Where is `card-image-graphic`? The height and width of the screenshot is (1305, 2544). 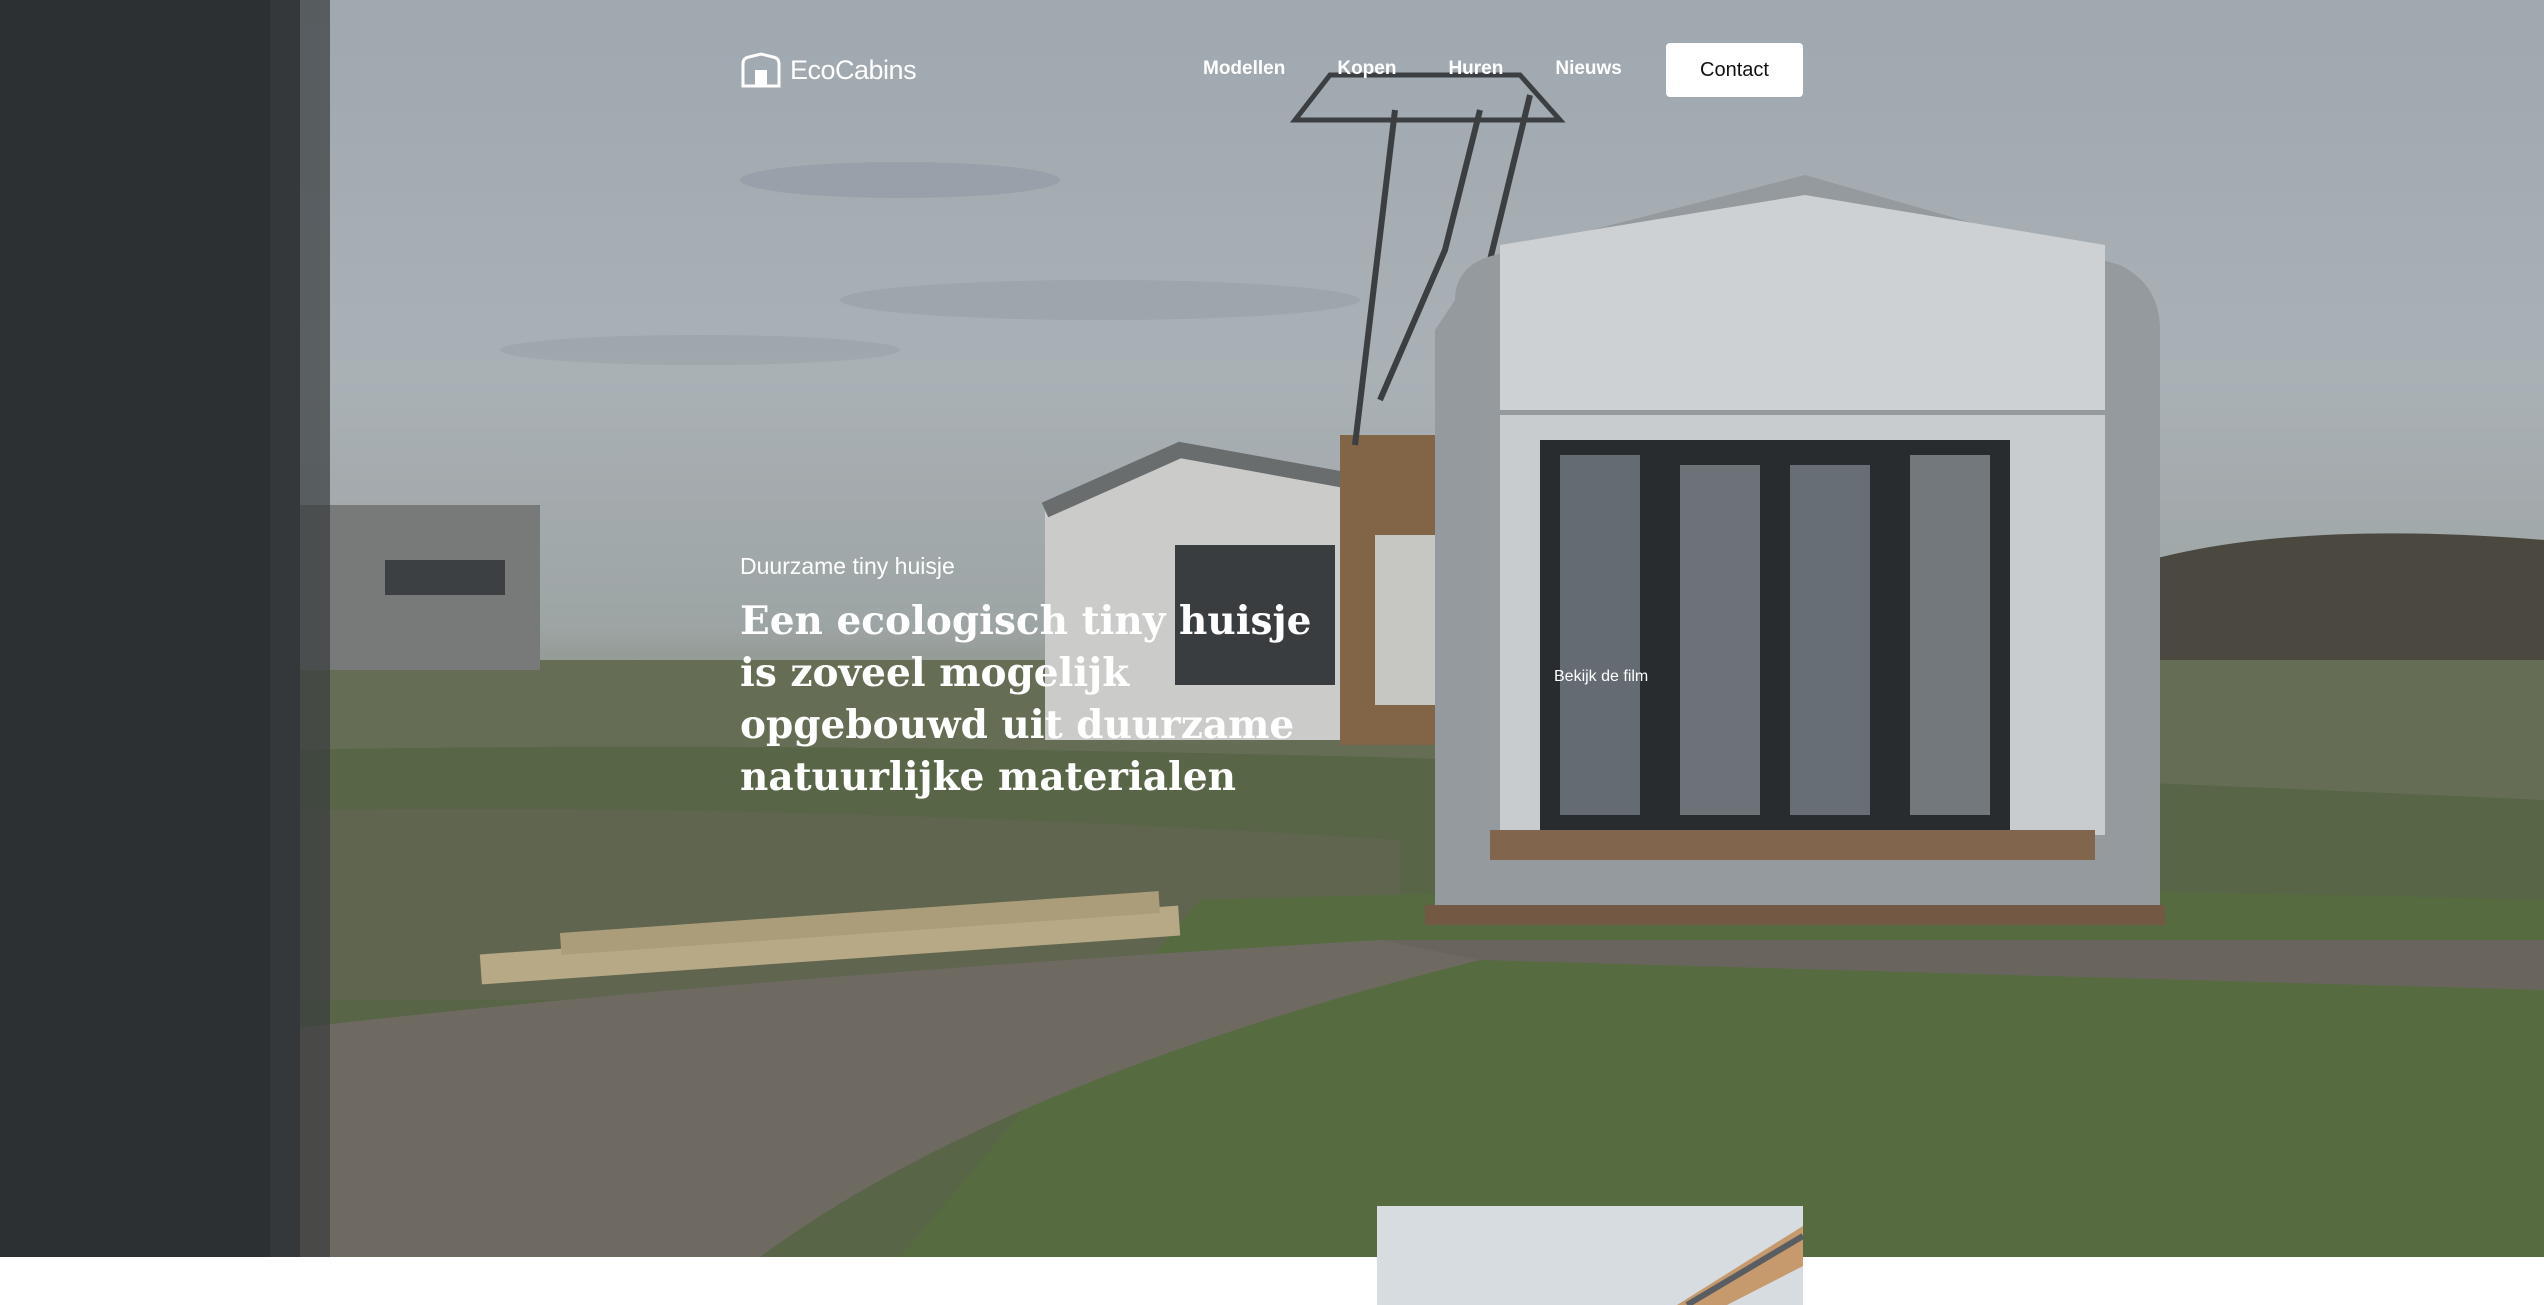 card-image-graphic is located at coordinates (1590, 1255).